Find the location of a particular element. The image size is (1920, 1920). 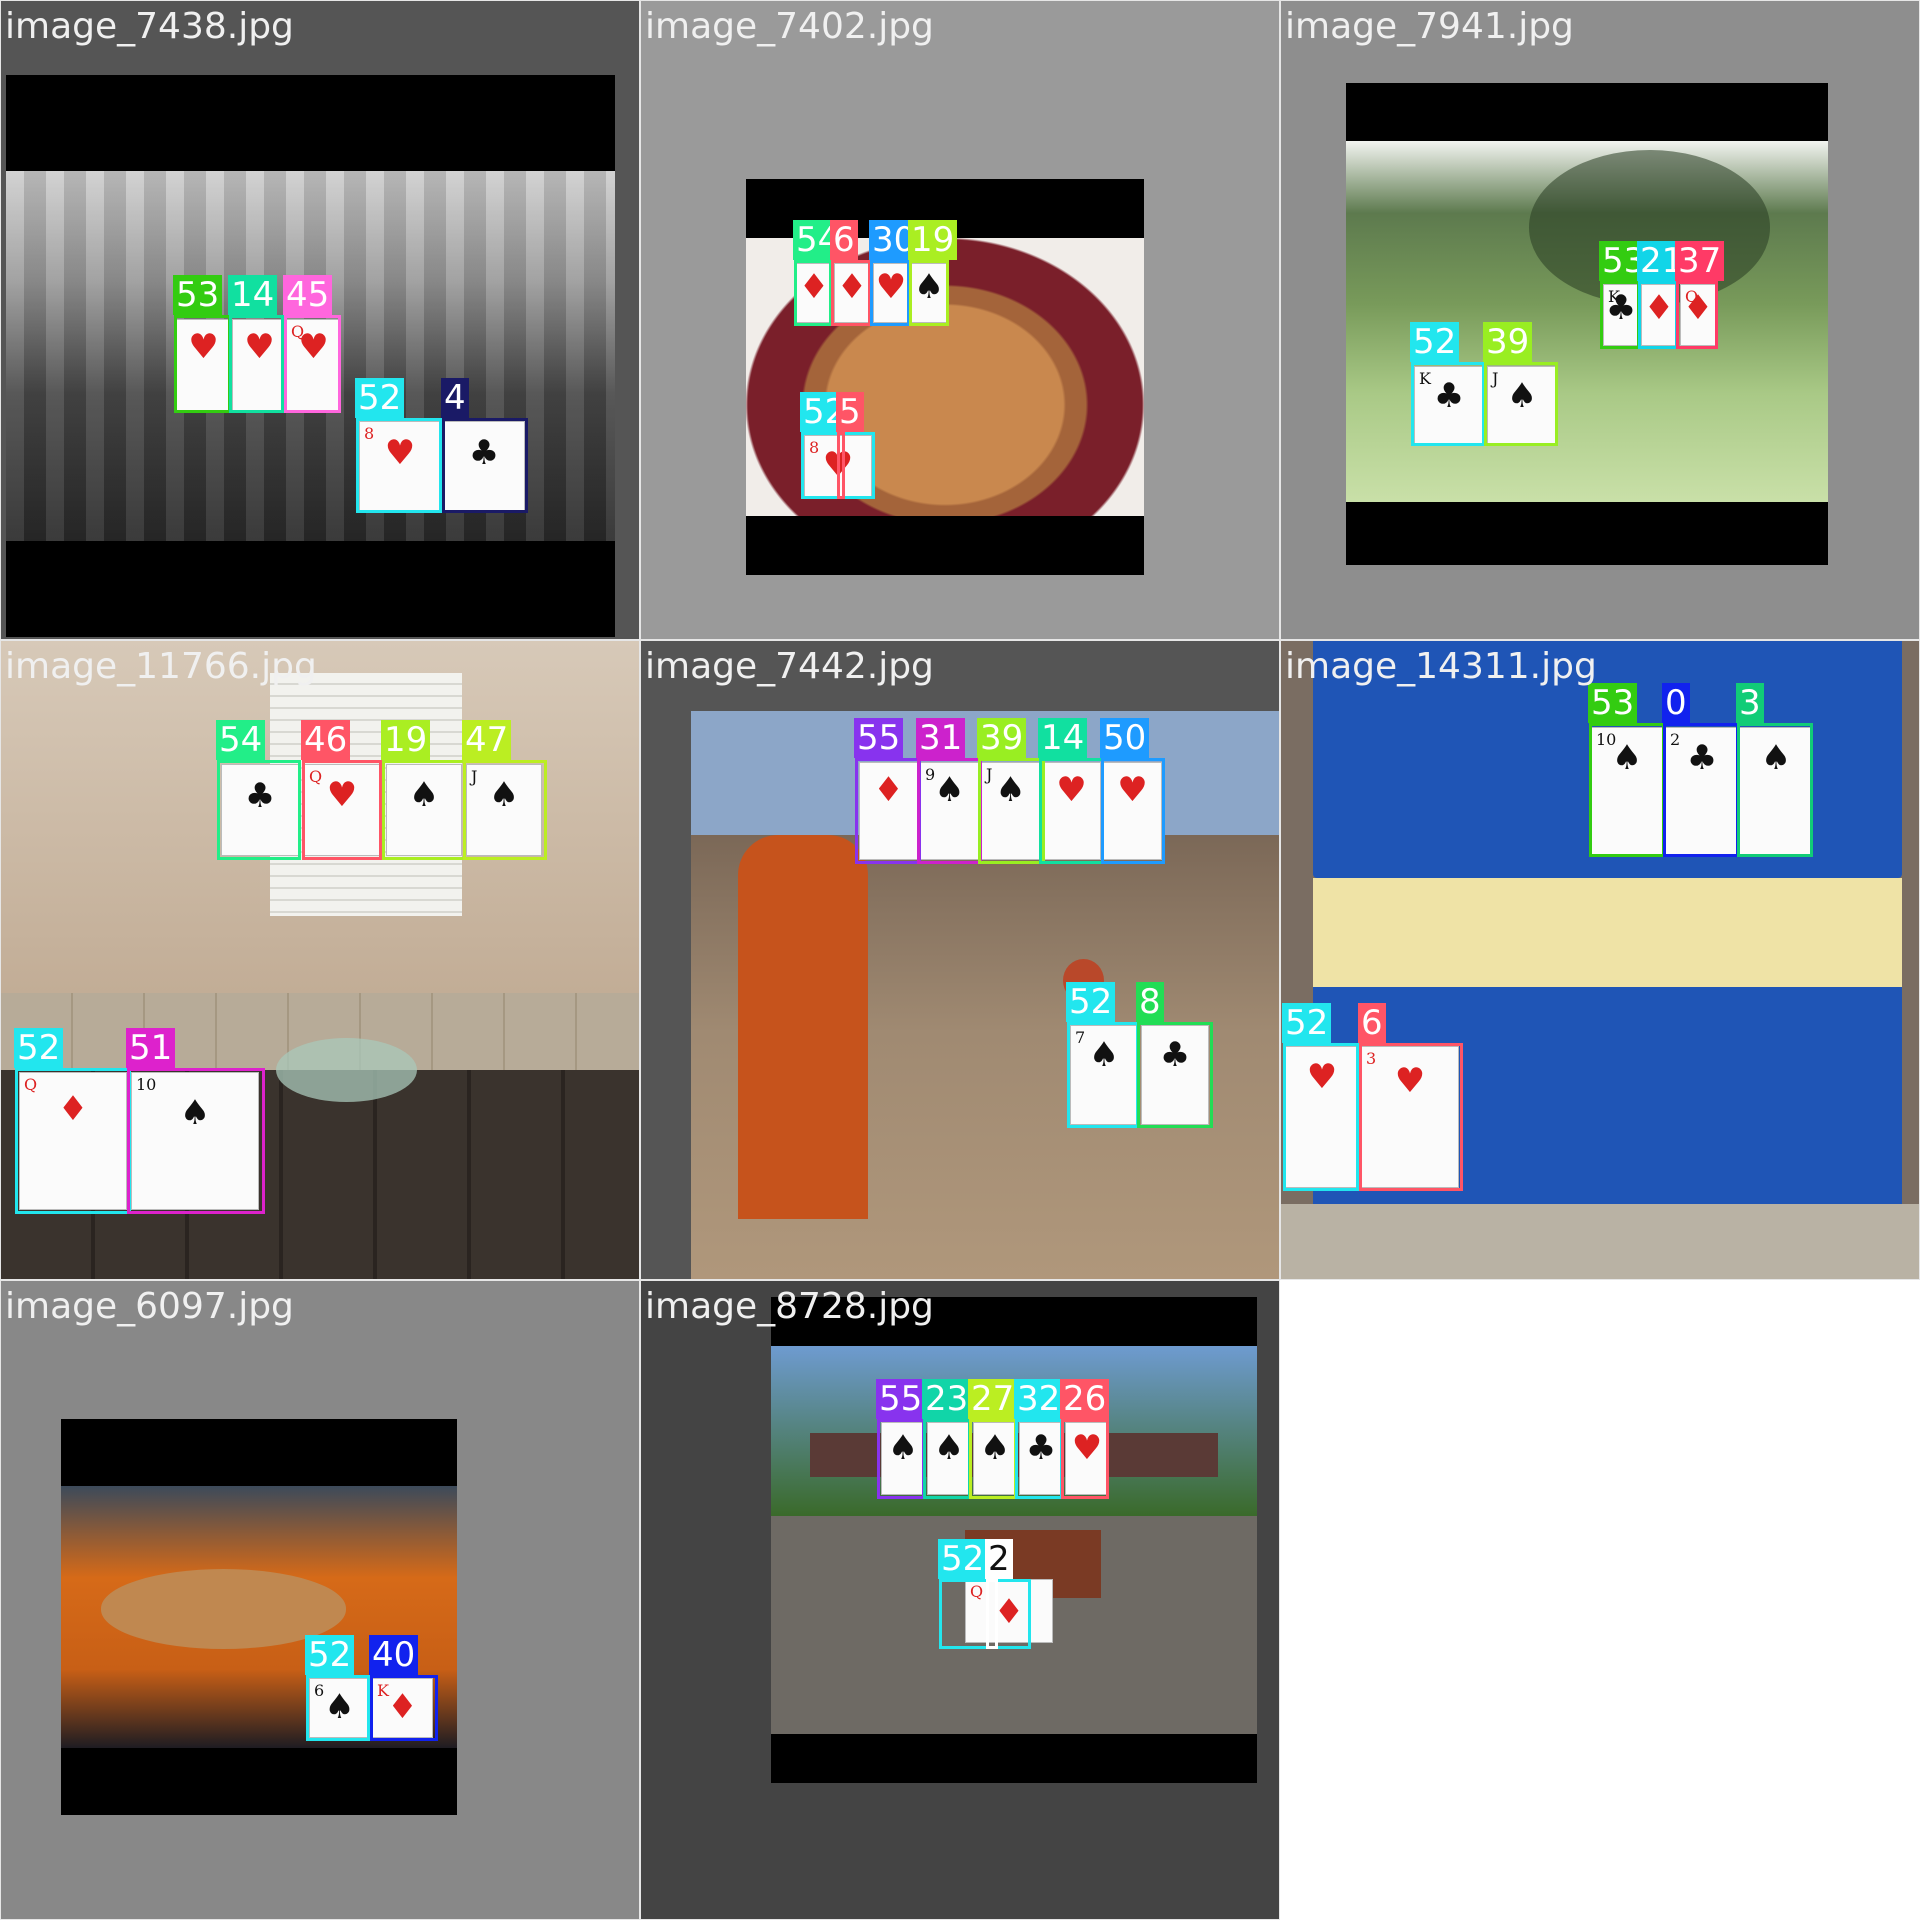

image-tile: 6 ♠ K ♦ 52 40 image_6097.jpg is located at coordinates (320, 1600).